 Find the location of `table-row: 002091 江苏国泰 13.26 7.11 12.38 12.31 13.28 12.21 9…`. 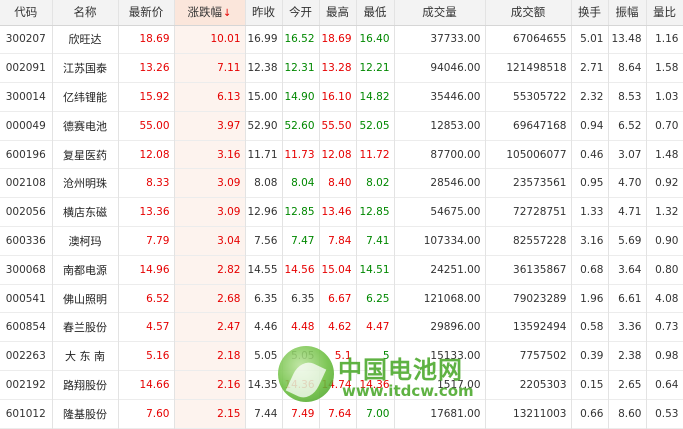

table-row: 002091 江苏国泰 13.26 7.11 12.38 12.31 13.28 12.21 9… is located at coordinates (341, 68).